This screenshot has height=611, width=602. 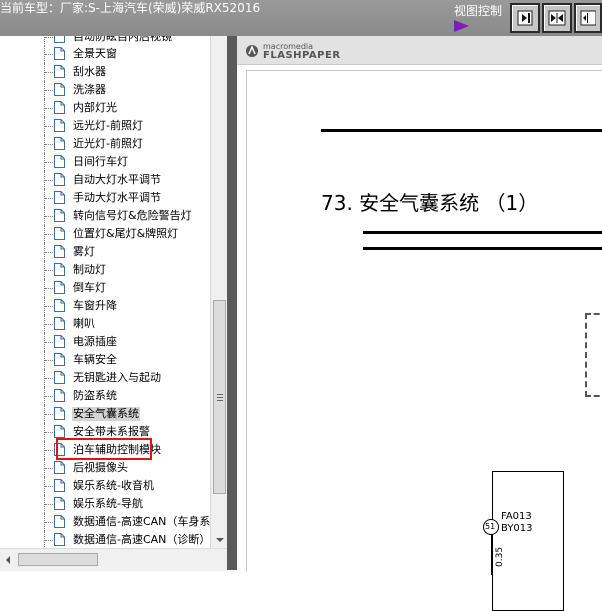 What do you see at coordinates (516, 516) in the screenshot?
I see `connector-code: FA013` at bounding box center [516, 516].